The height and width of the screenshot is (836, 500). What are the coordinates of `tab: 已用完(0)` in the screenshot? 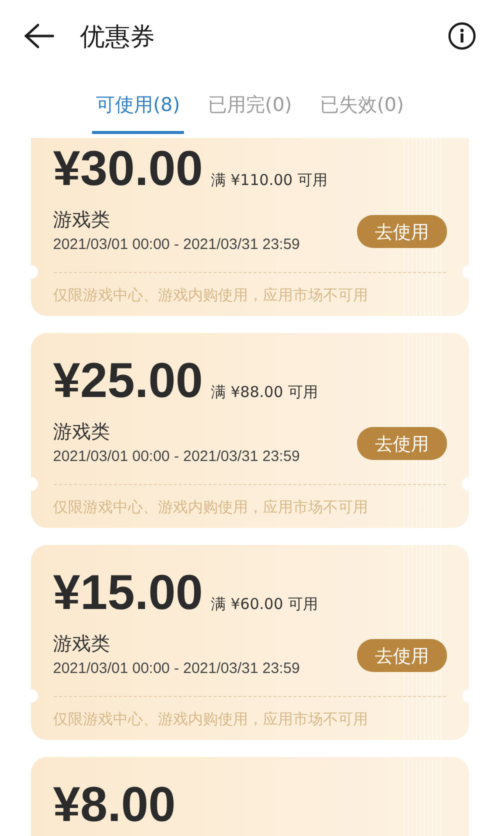 It's located at (250, 112).